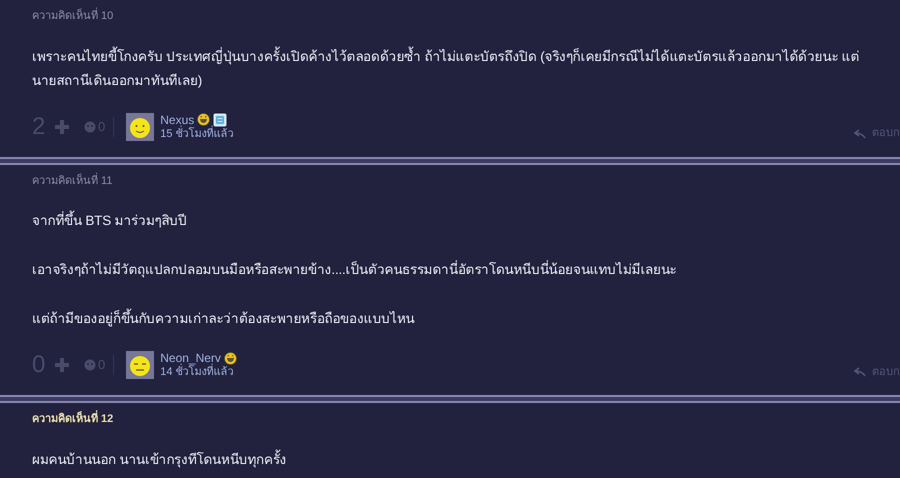 Image resolution: width=900 pixels, height=478 pixels. Describe the element at coordinates (355, 269) in the screenshot. I see `comment-text: เอาจริงๆถ้าไม่มีวัตถุแปลกปลอมบนมือหรือสะพายข้าง....เป็นตัวคนธรรมดานี่อัตราโดนหนีบนี่น้อยจนแทบไม่มีเลยนะ` at that location.